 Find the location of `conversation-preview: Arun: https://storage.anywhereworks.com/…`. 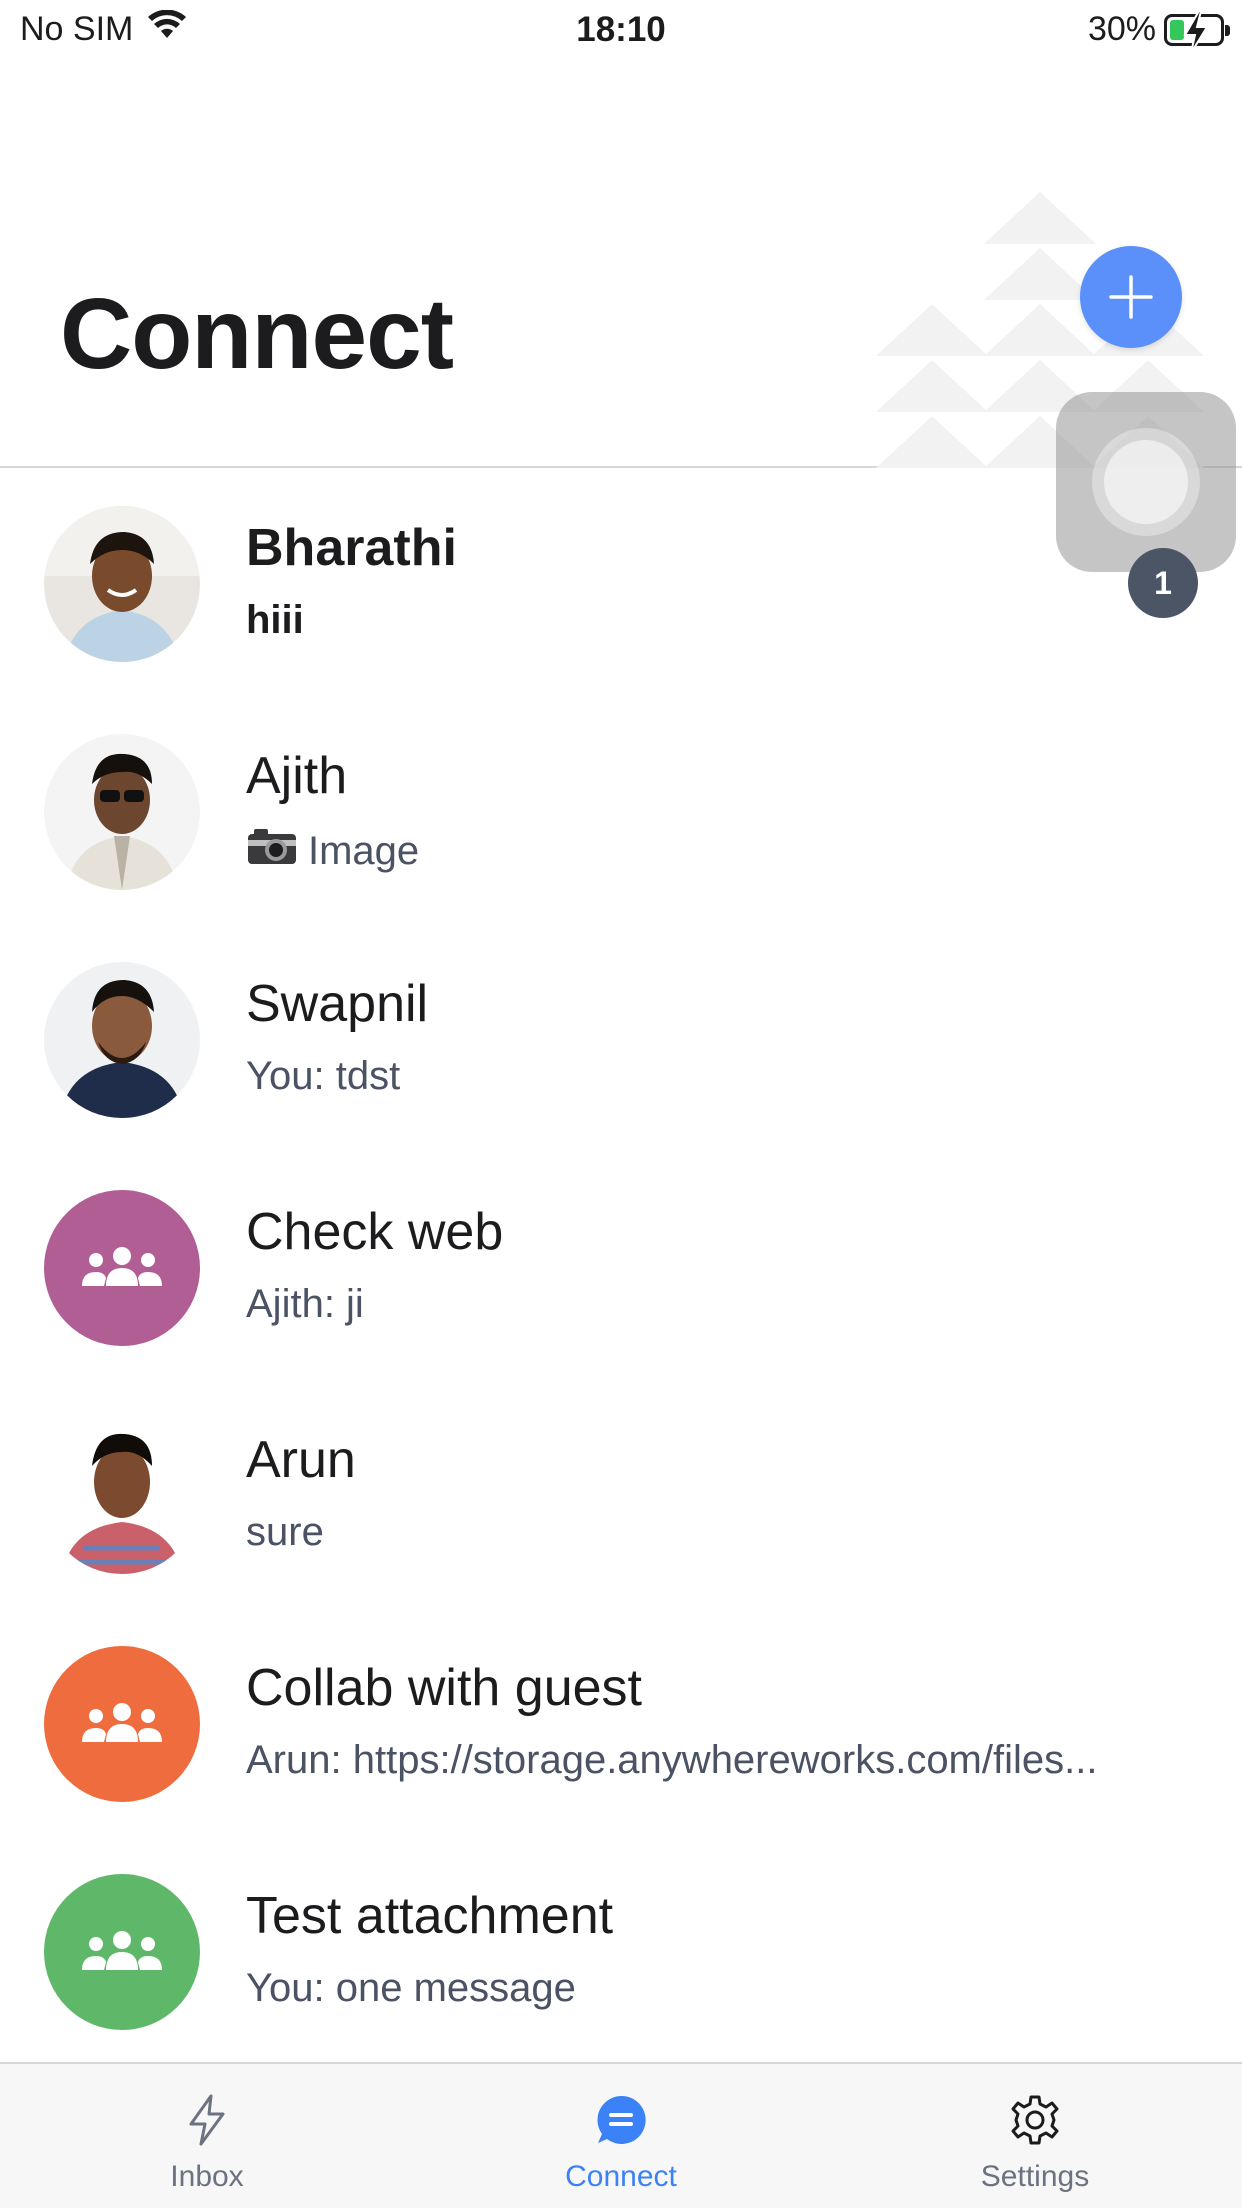

conversation-preview: Arun: https://storage.anywhereworks.com/… is located at coordinates (696, 1760).